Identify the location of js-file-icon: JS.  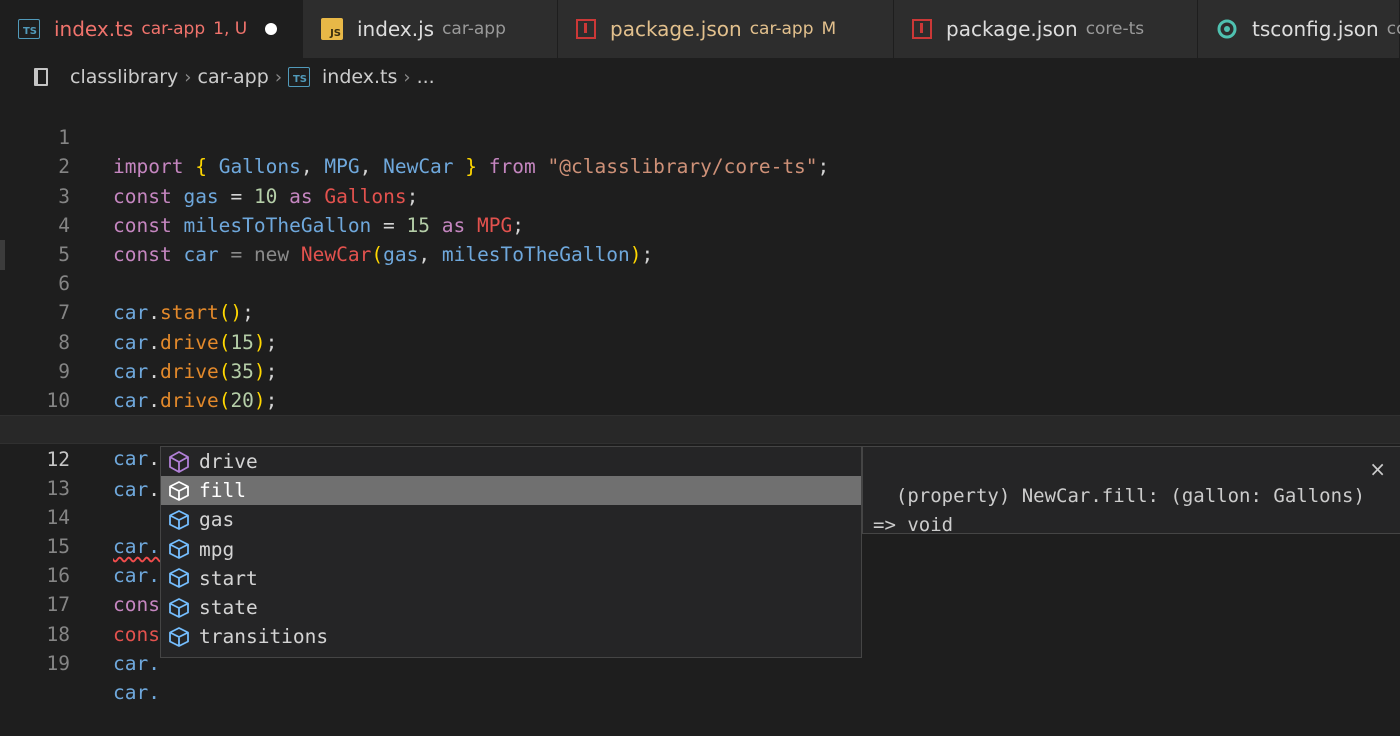
(332, 29).